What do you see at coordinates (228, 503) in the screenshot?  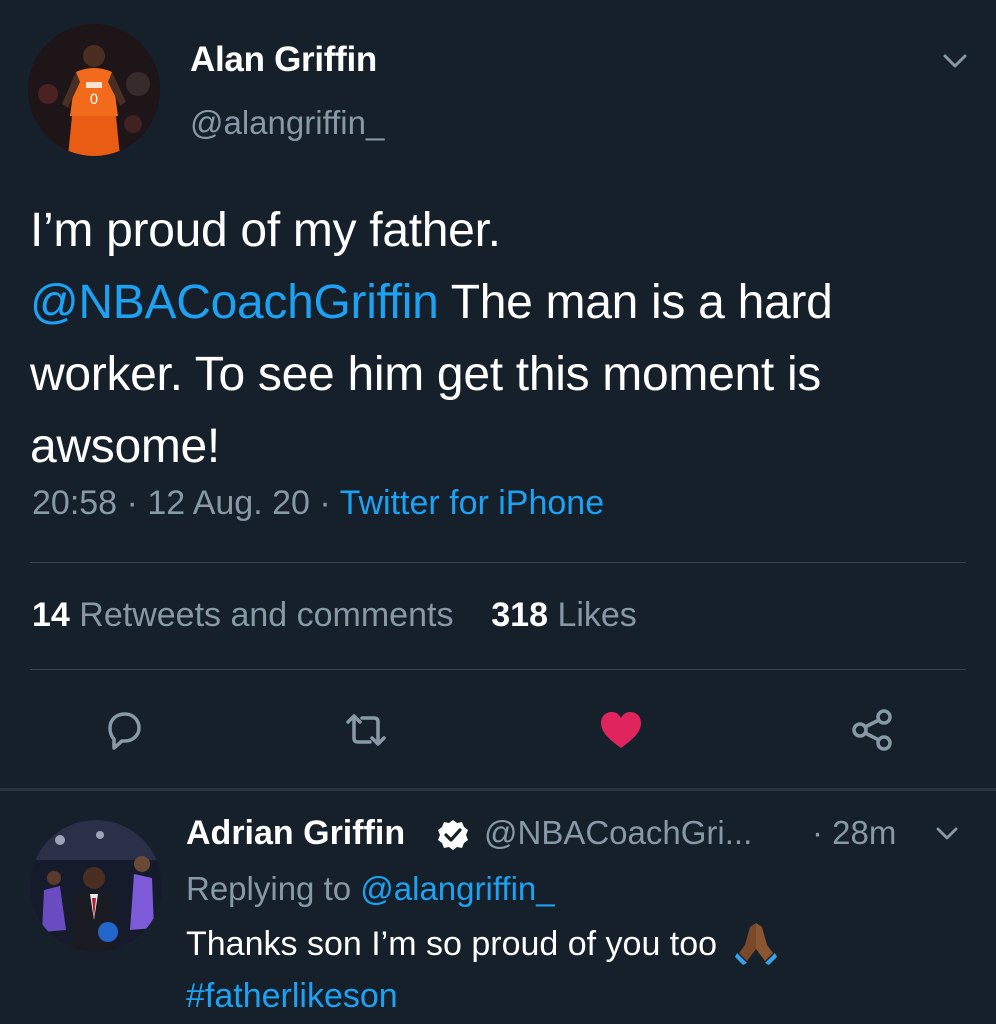 I see `tweet-date: 12 Aug. 20` at bounding box center [228, 503].